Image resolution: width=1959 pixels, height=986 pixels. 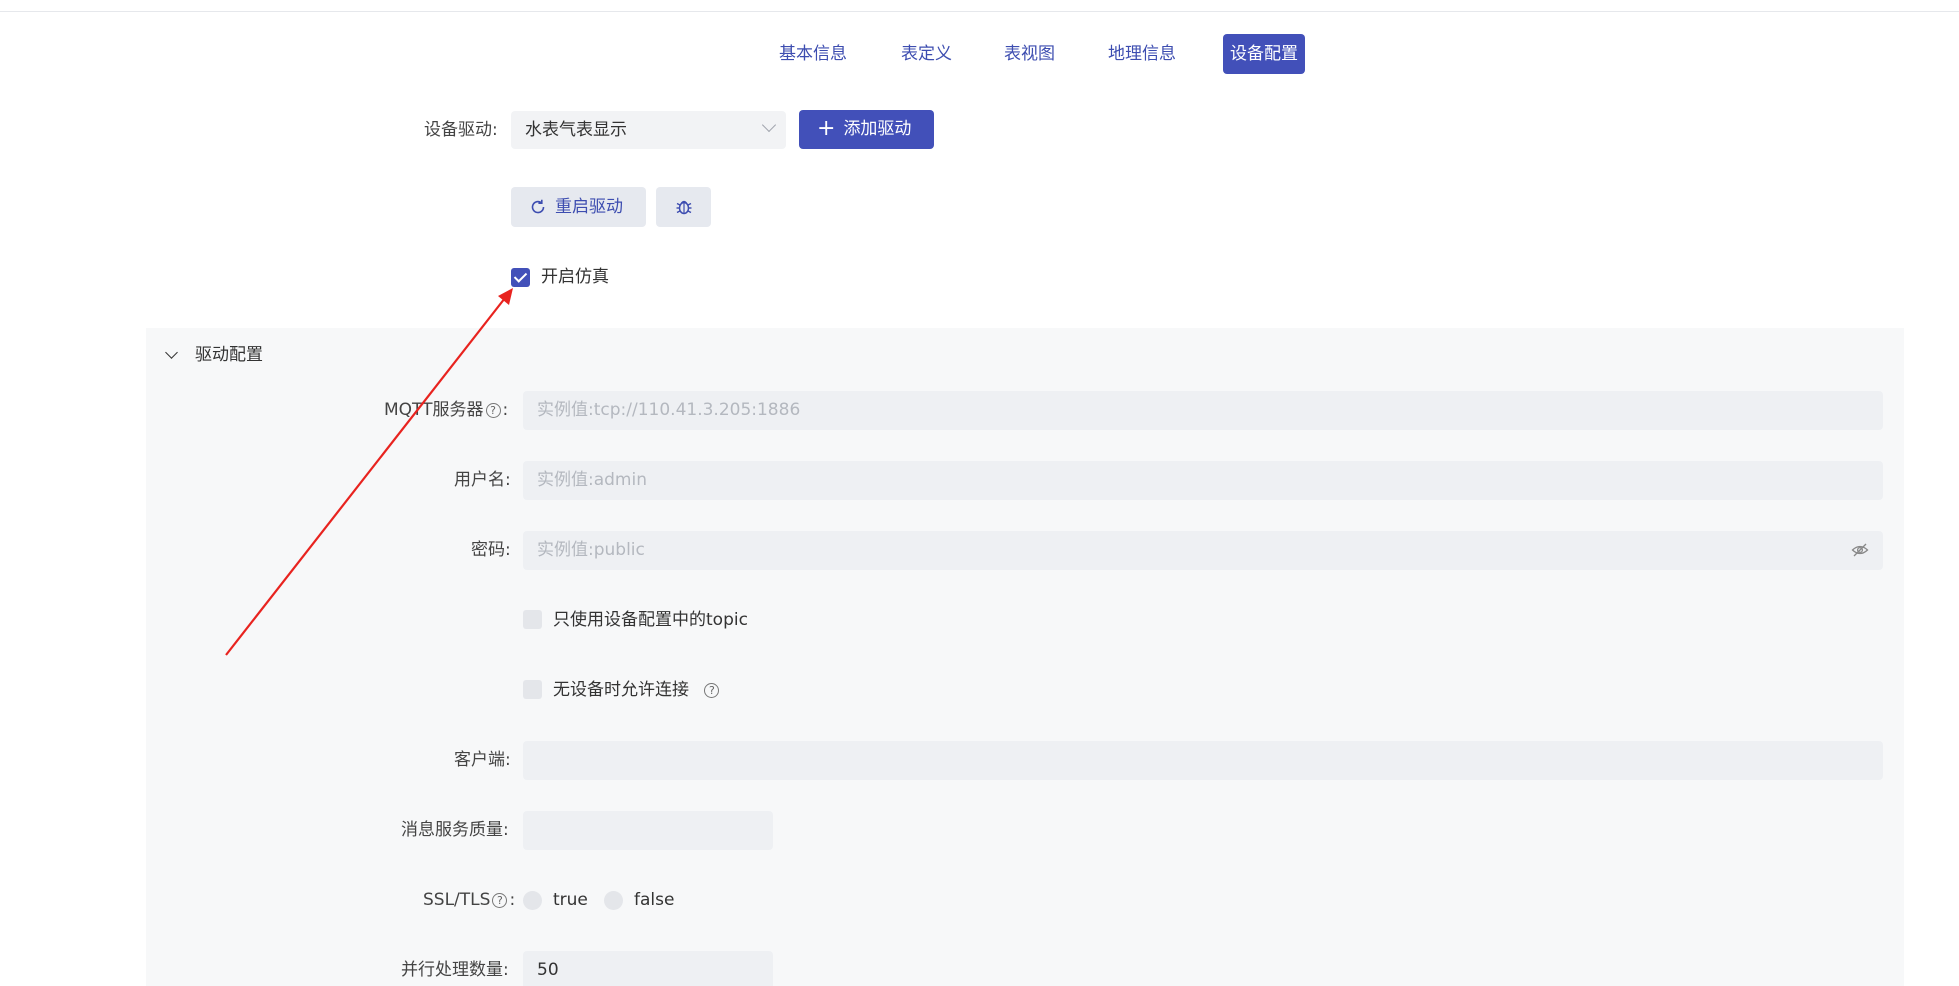 I want to click on ssl-true-label: true, so click(x=570, y=900).